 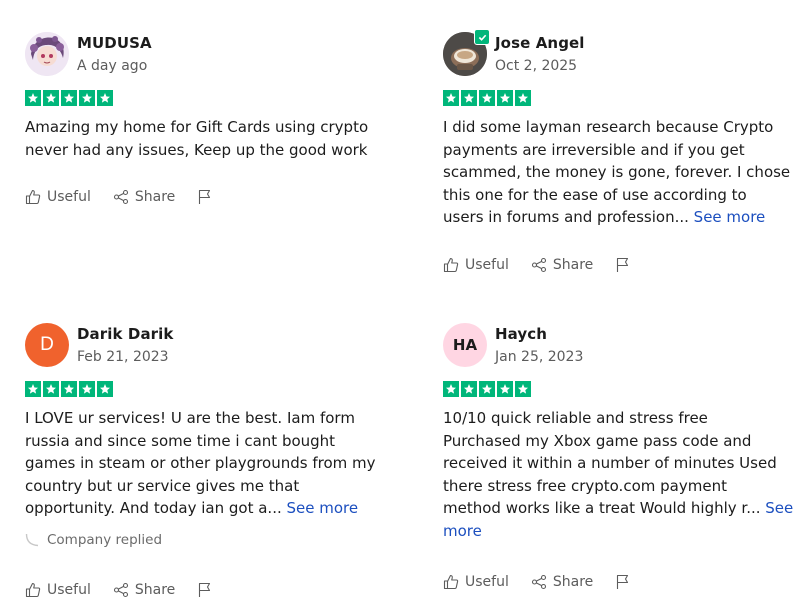 I want to click on reviewer-name: Haych, so click(x=539, y=334).